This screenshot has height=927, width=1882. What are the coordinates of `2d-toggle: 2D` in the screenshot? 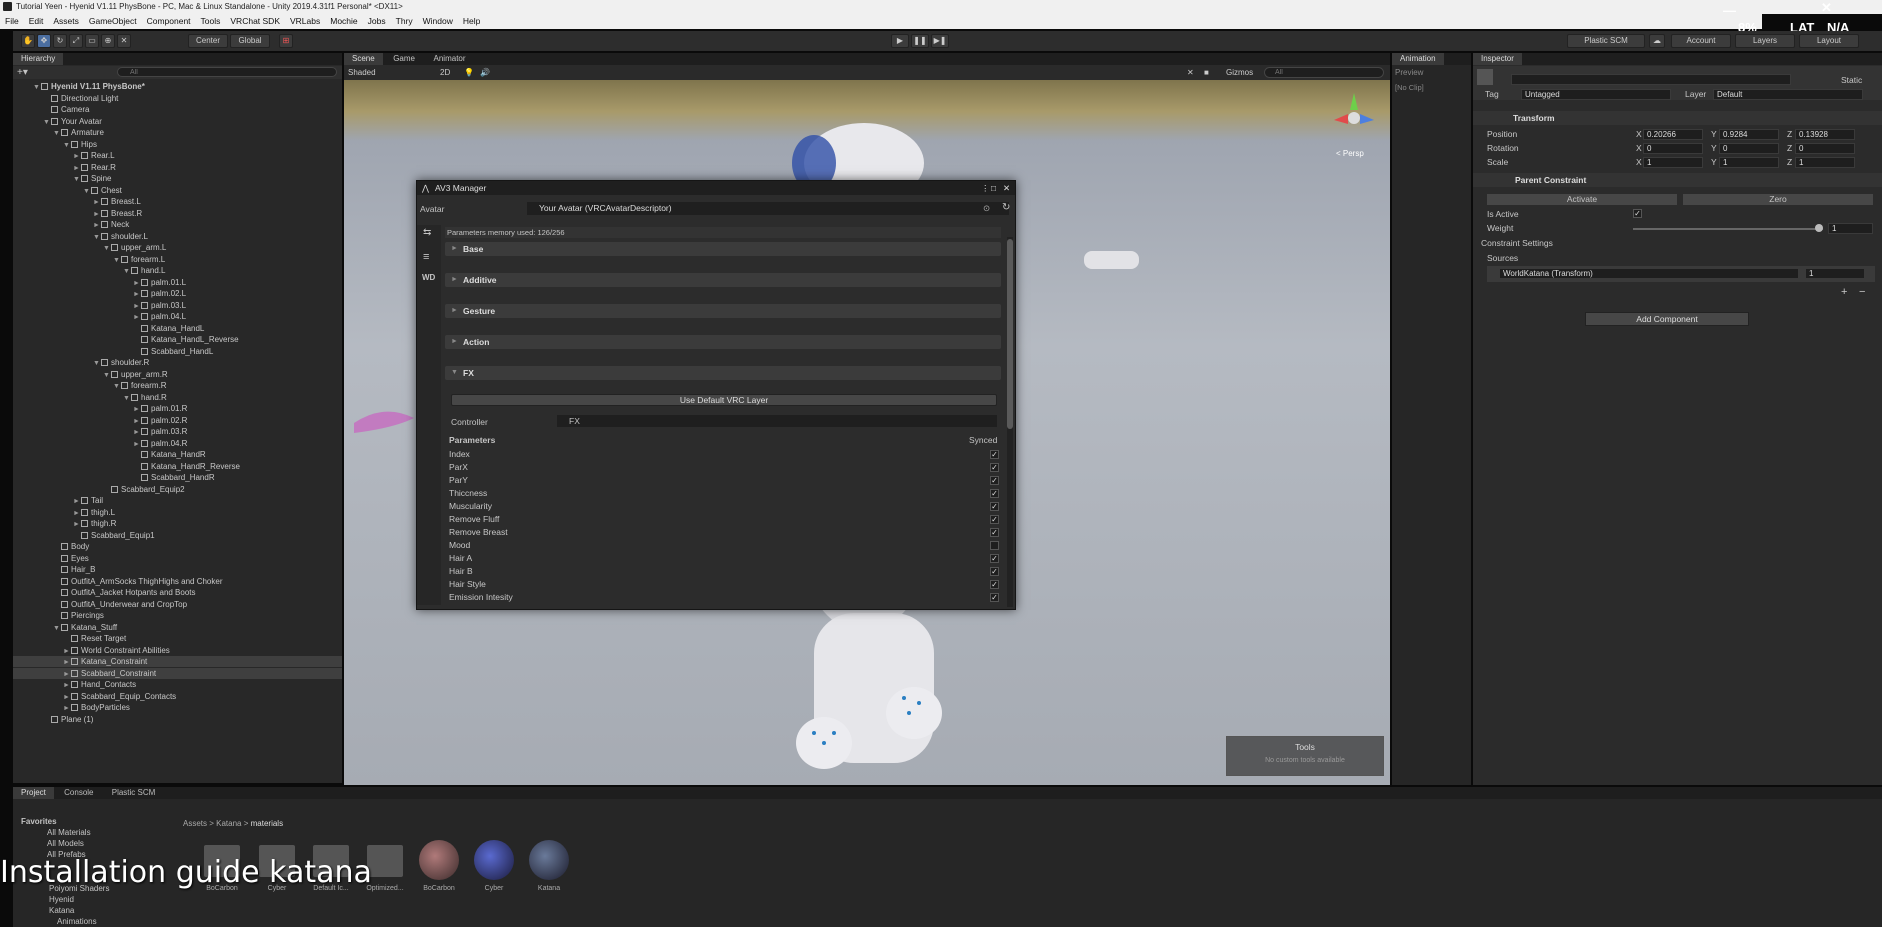 It's located at (445, 72).